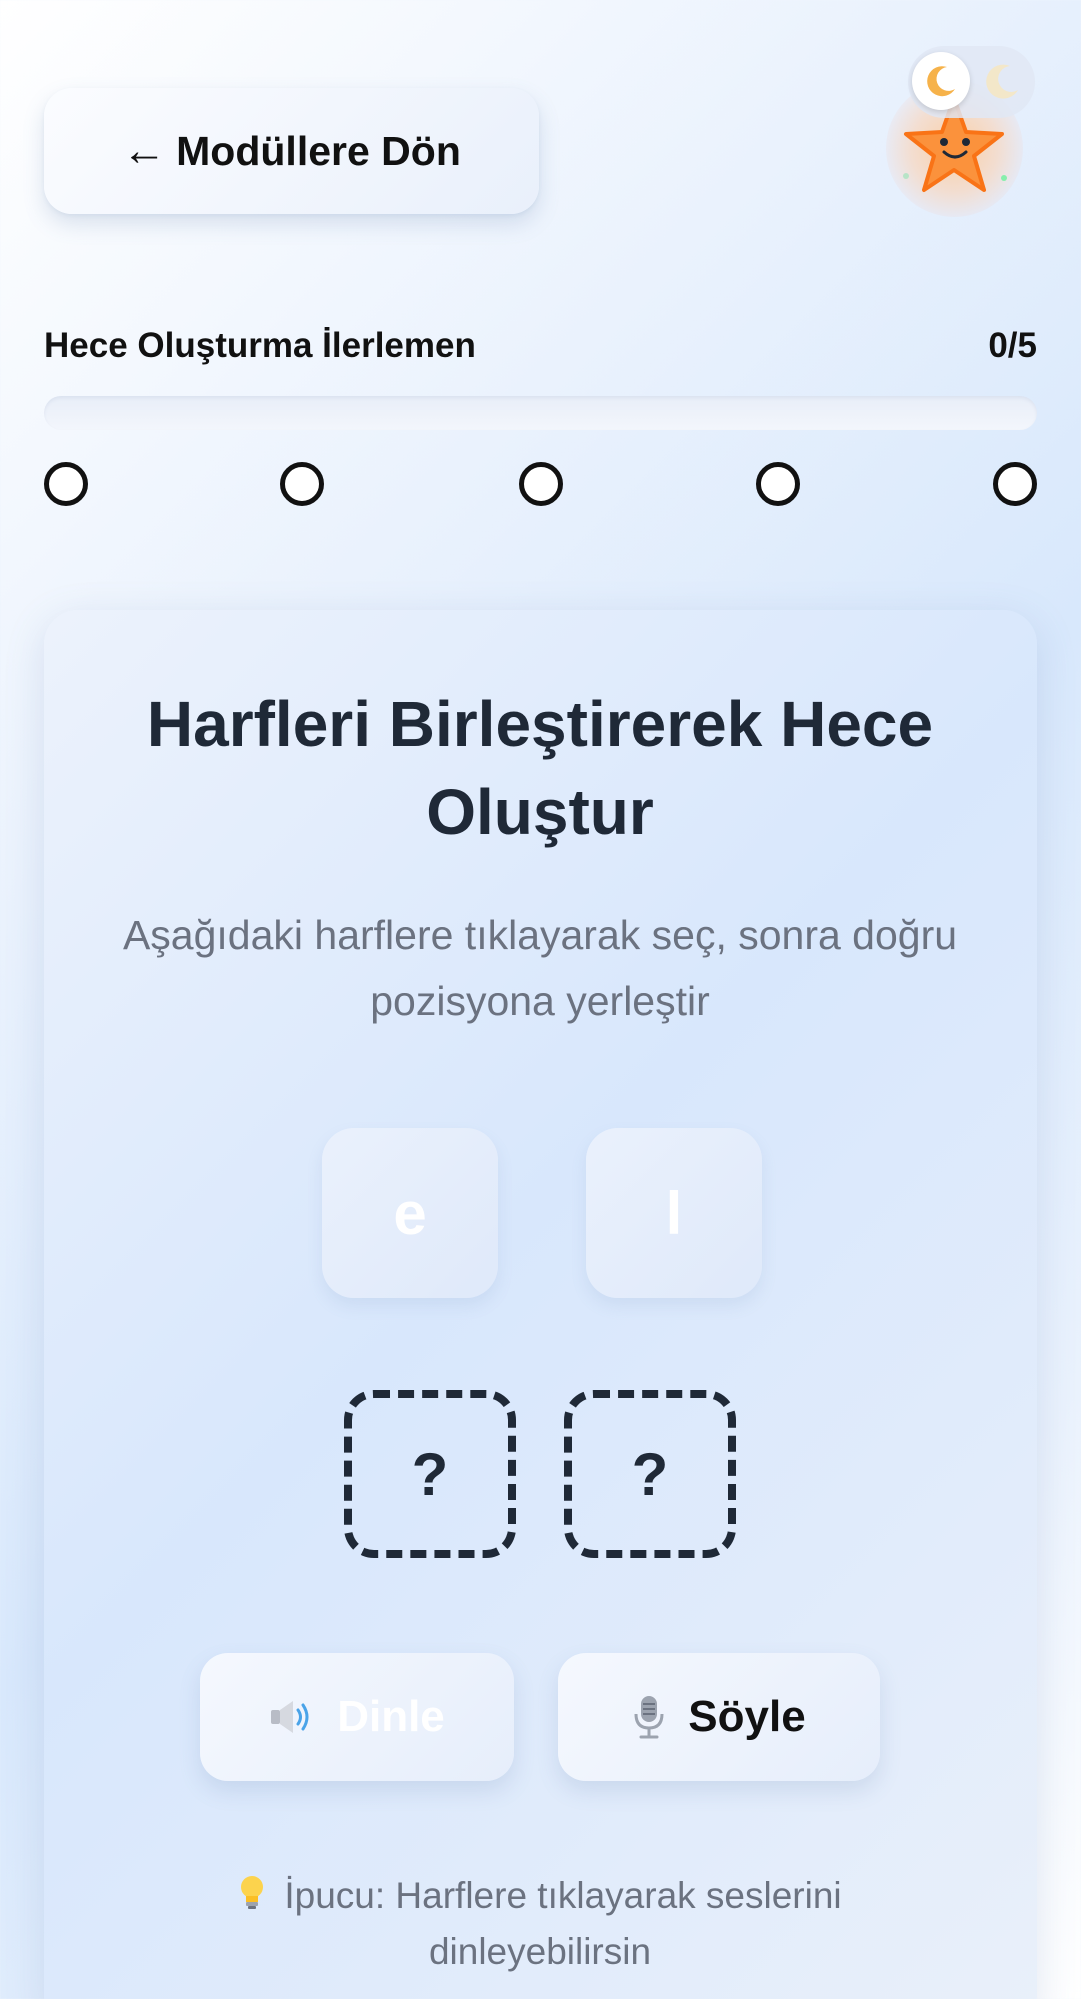 Image resolution: width=1081 pixels, height=1999 pixels. I want to click on progress-bar, so click(540, 413).